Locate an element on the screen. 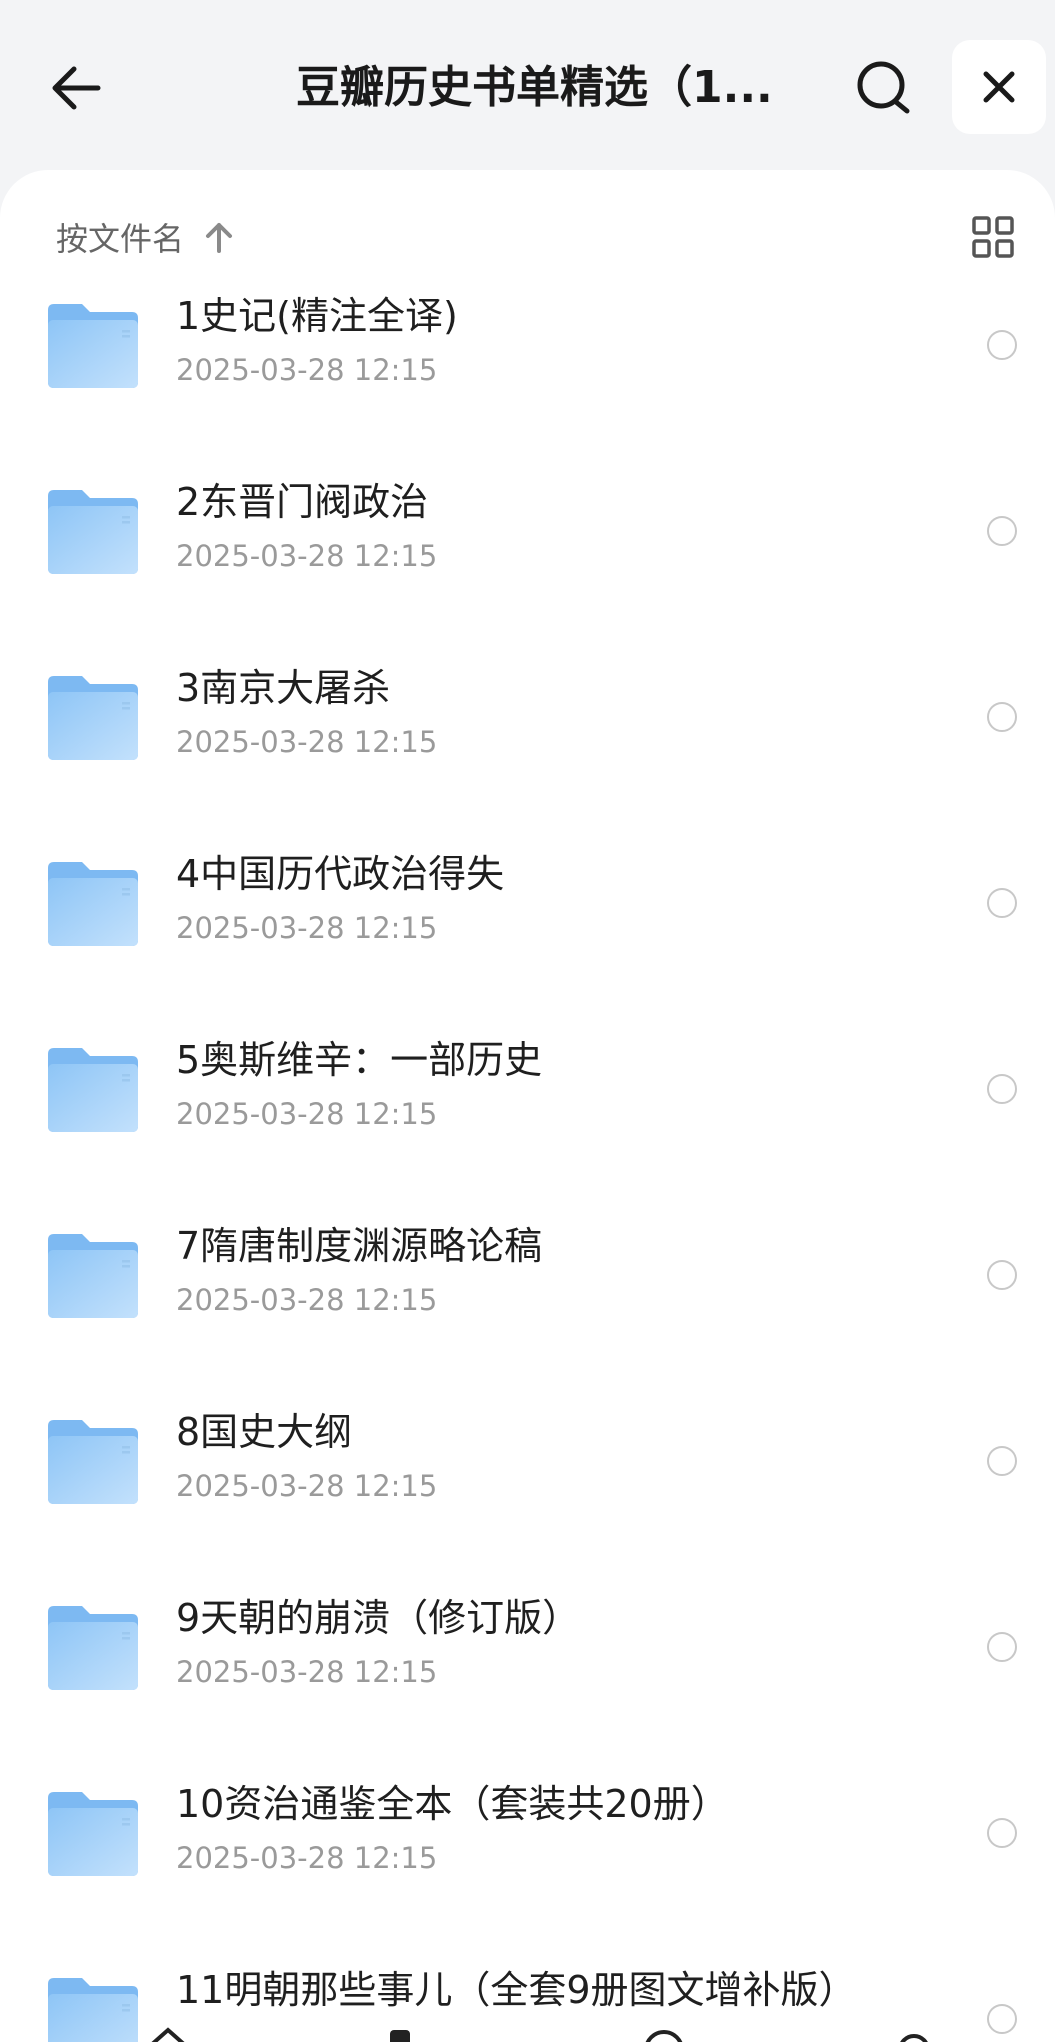 The height and width of the screenshot is (2042, 1055). sort-control: 按文件名 is located at coordinates (146, 237).